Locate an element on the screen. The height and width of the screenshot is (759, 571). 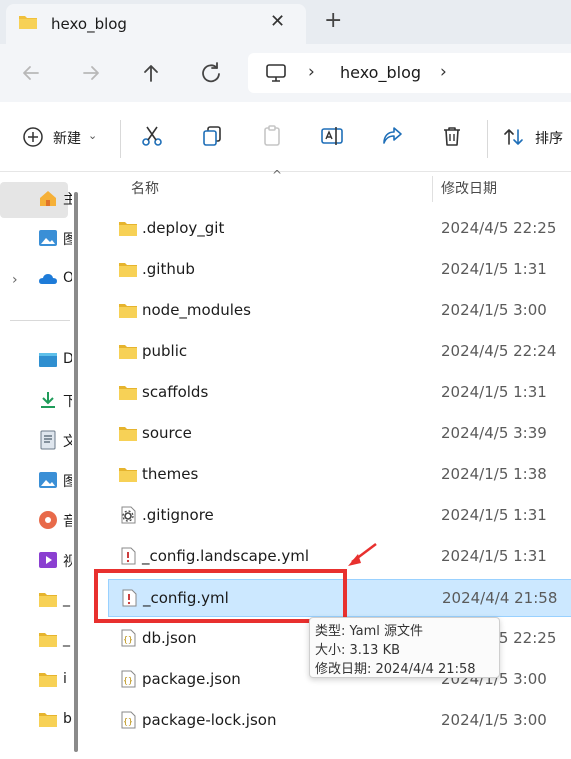
file-row: .gitignore 2024/1/5 1:31 is located at coordinates (339, 516).